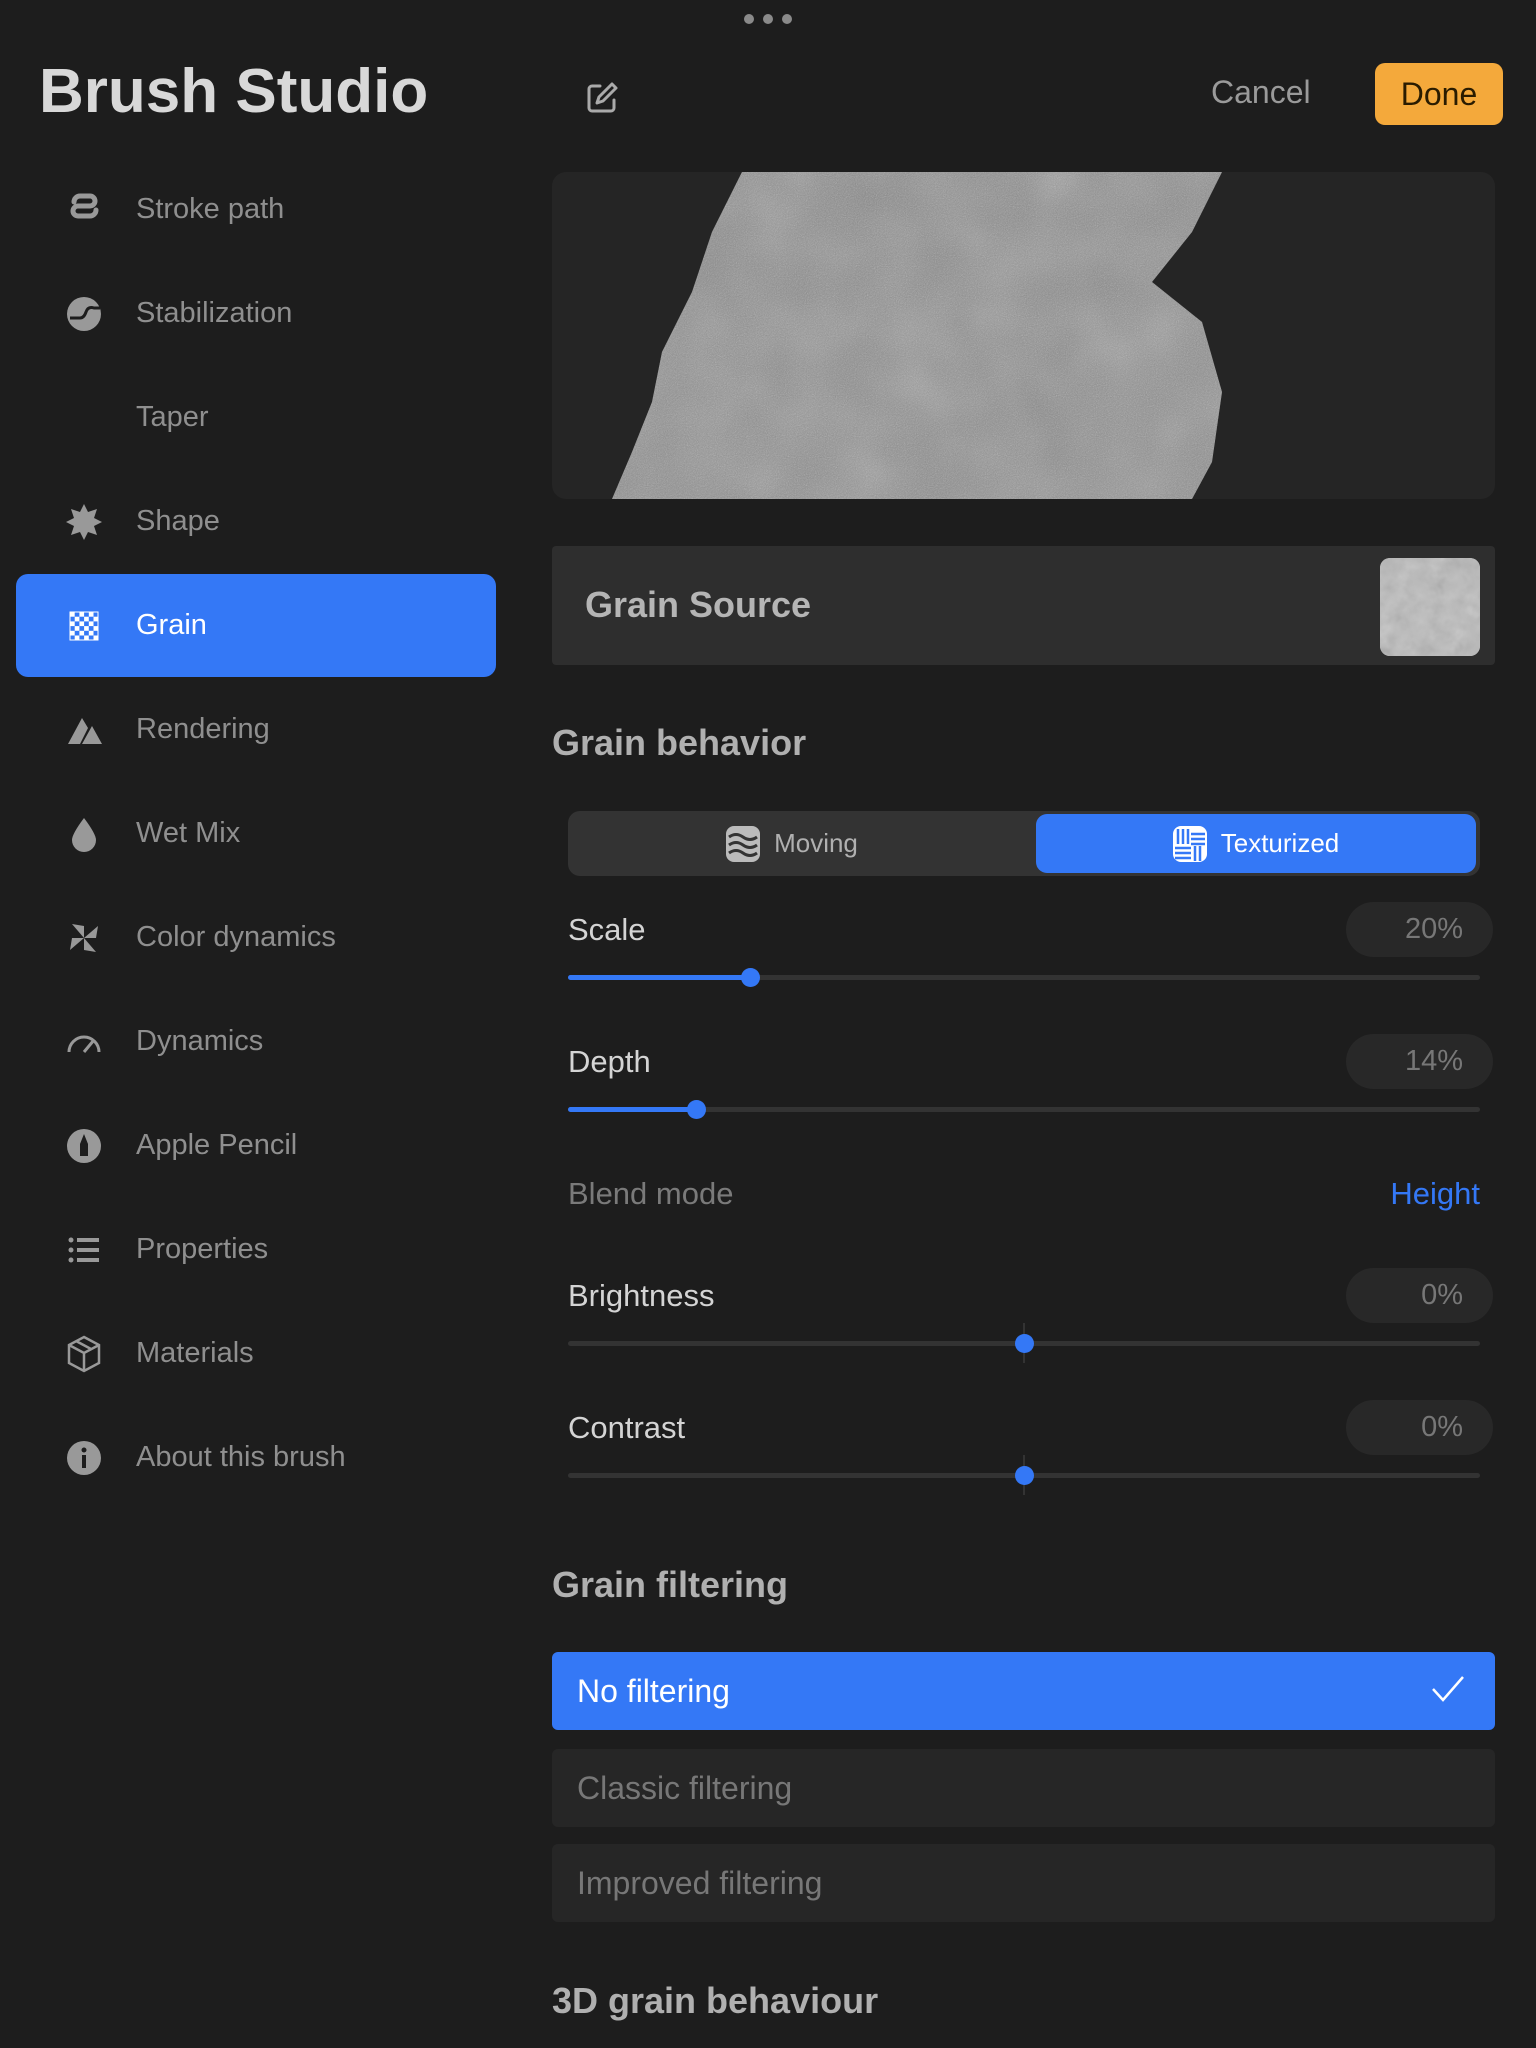  What do you see at coordinates (1023, 335) in the screenshot?
I see `brush-preview` at bounding box center [1023, 335].